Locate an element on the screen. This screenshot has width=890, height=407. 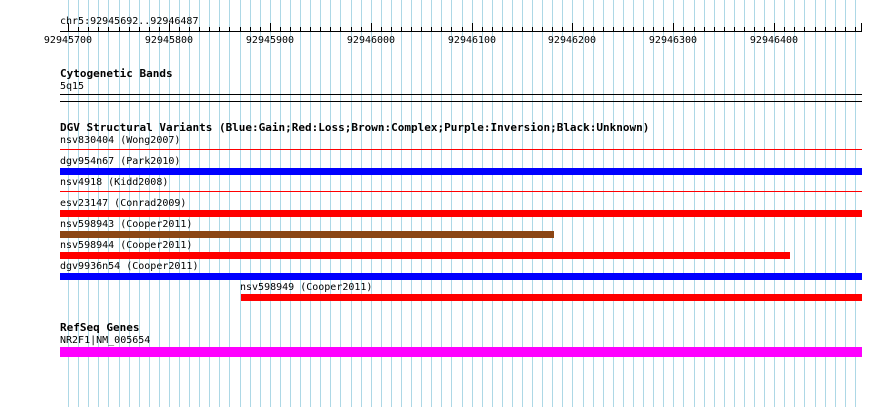
ruler-tick-label: 92945900 is located at coordinates (270, 40).